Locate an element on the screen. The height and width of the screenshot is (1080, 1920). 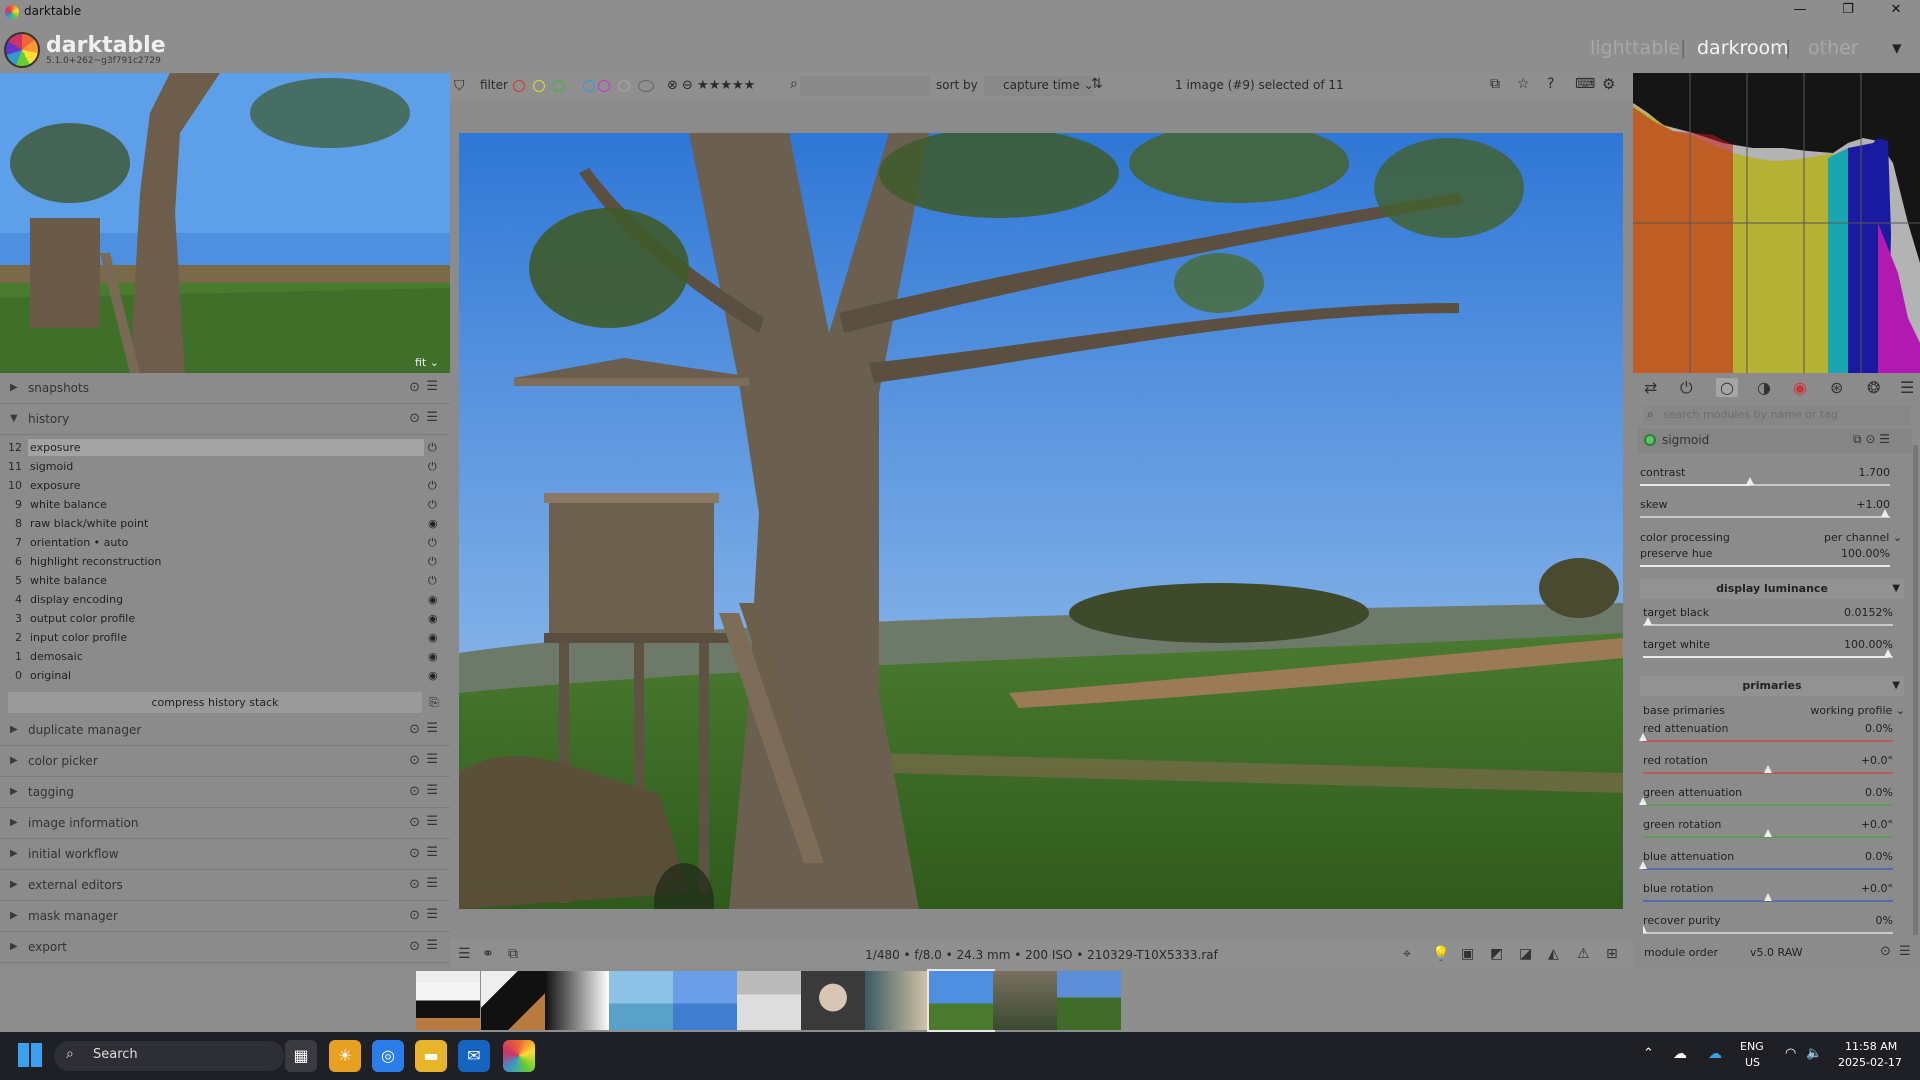
text-search-input is located at coordinates (865, 86).